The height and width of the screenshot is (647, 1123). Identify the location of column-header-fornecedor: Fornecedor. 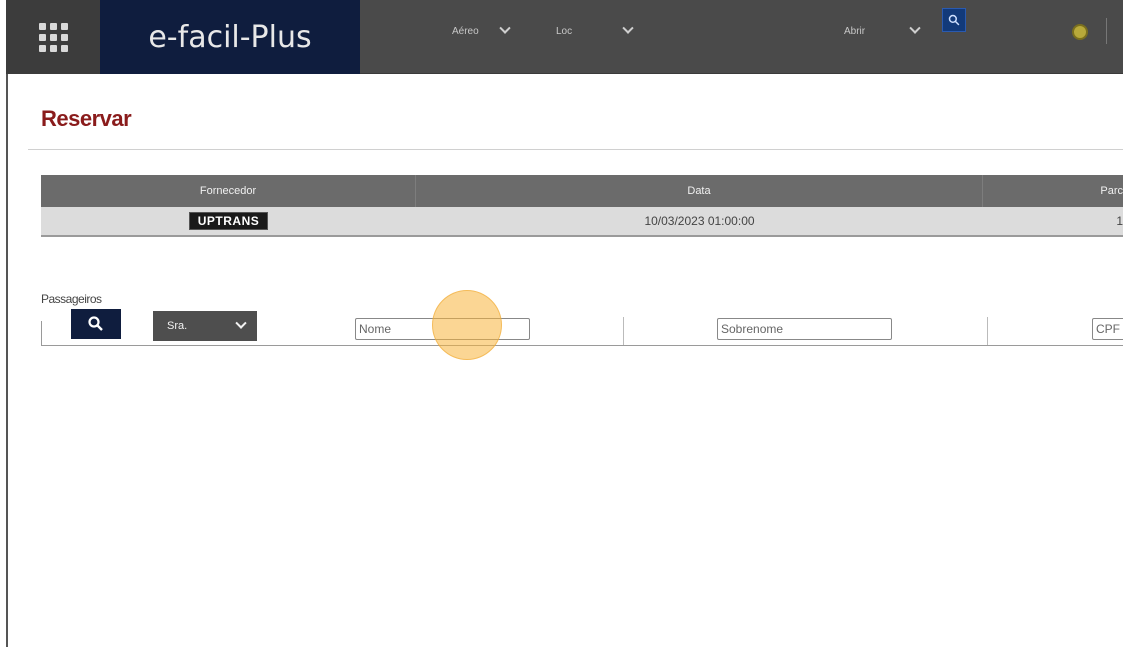
(228, 191).